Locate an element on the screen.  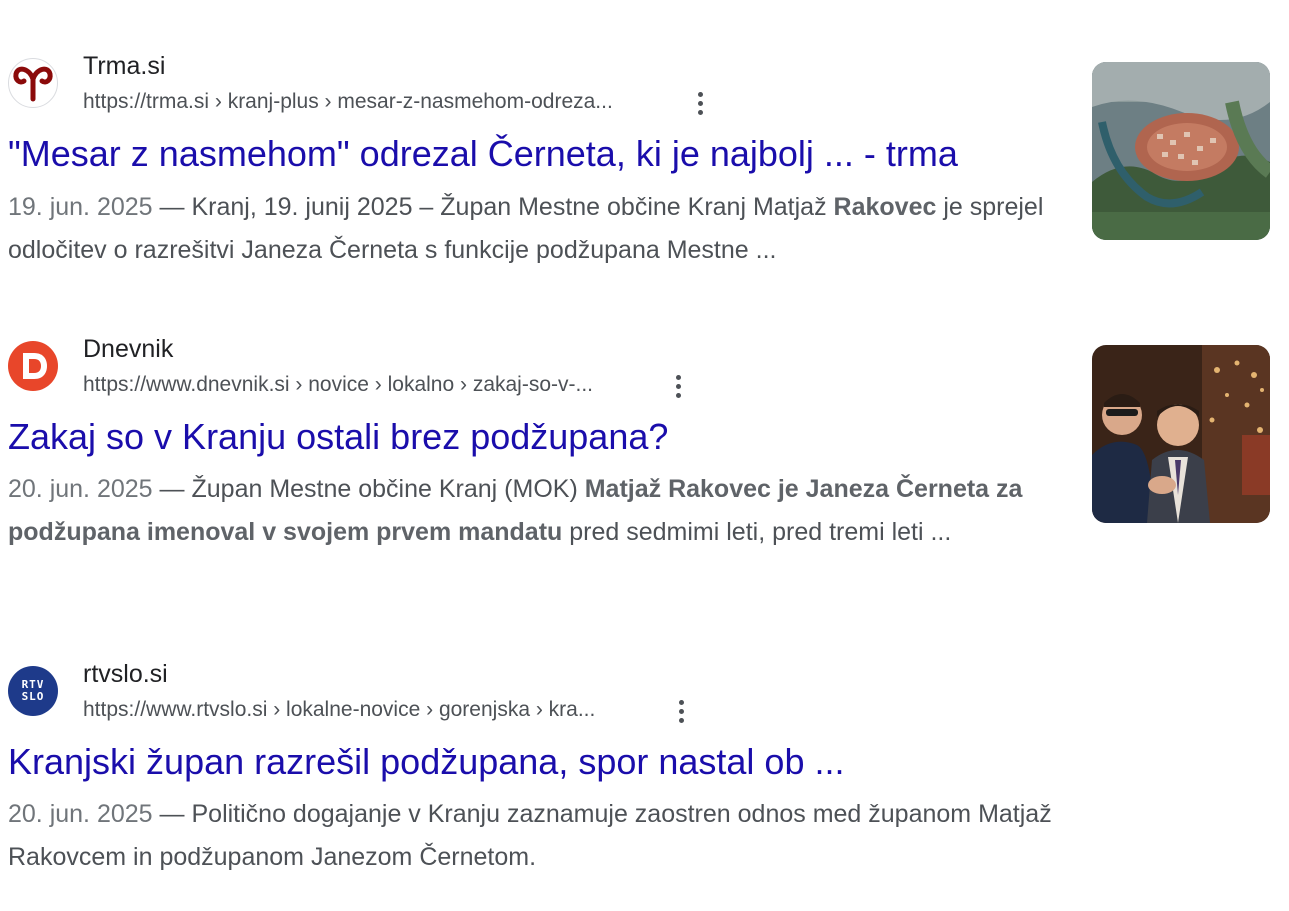
result-title: Zakaj so v Kranju ostali brez podžupana? is located at coordinates (338, 437).